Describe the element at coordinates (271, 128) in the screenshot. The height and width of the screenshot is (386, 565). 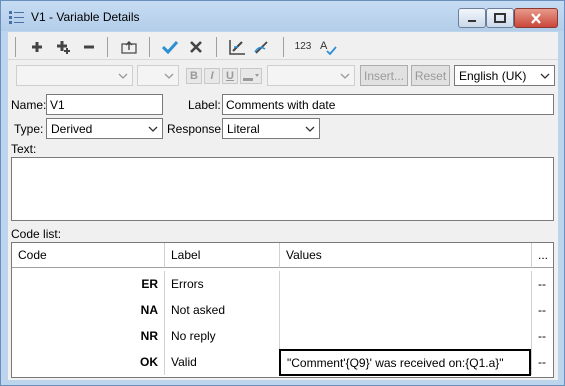
I see `response-select: Literal` at that location.